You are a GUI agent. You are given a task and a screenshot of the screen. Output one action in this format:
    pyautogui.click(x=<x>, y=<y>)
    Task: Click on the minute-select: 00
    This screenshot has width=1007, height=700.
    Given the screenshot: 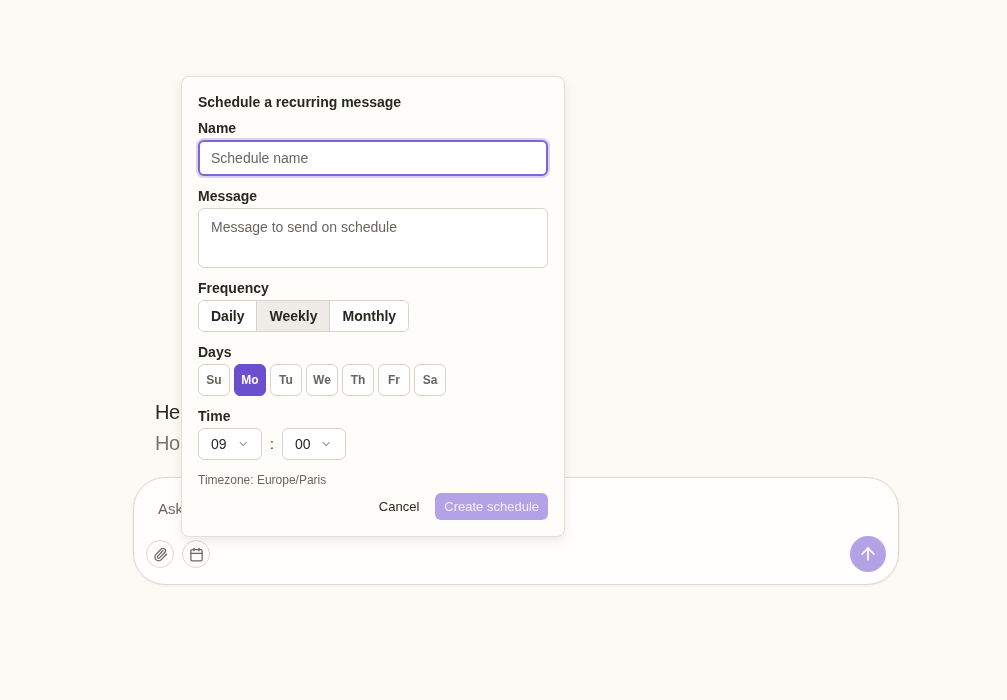 What is the action you would take?
    pyautogui.click(x=313, y=444)
    